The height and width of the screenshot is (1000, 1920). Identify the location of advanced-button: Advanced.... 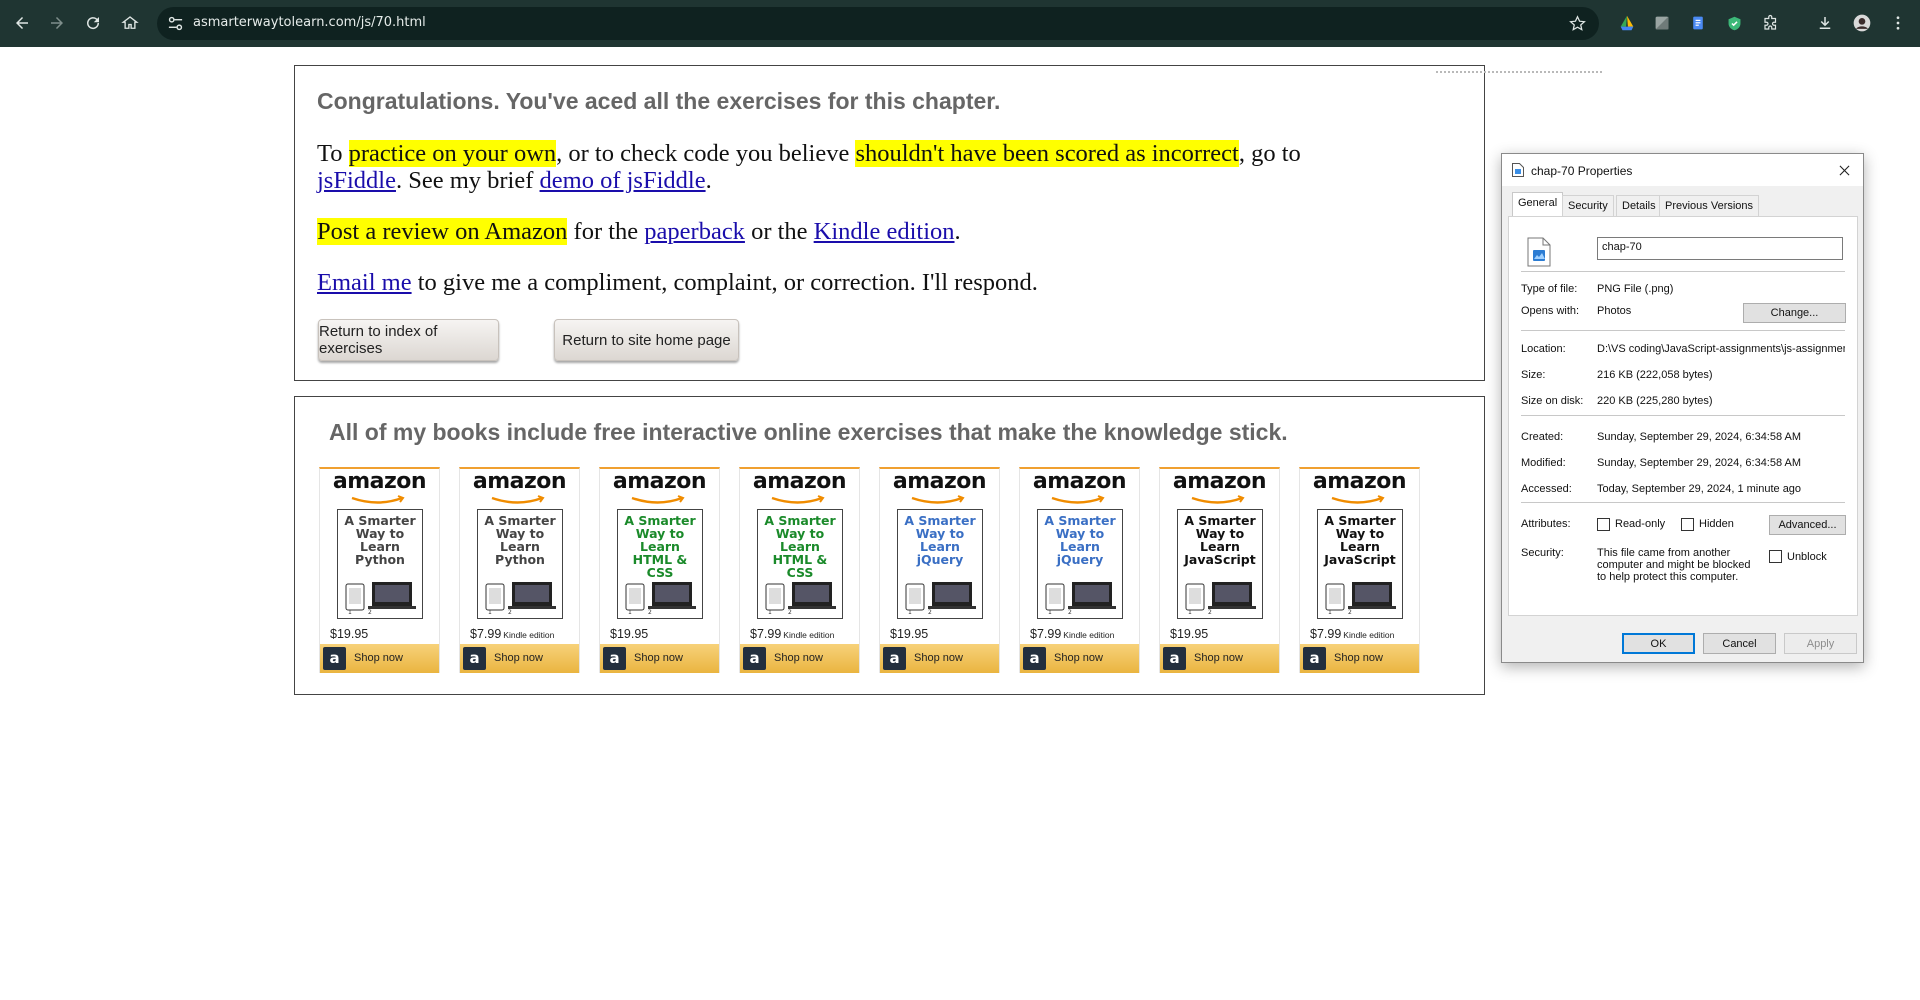
(1807, 525).